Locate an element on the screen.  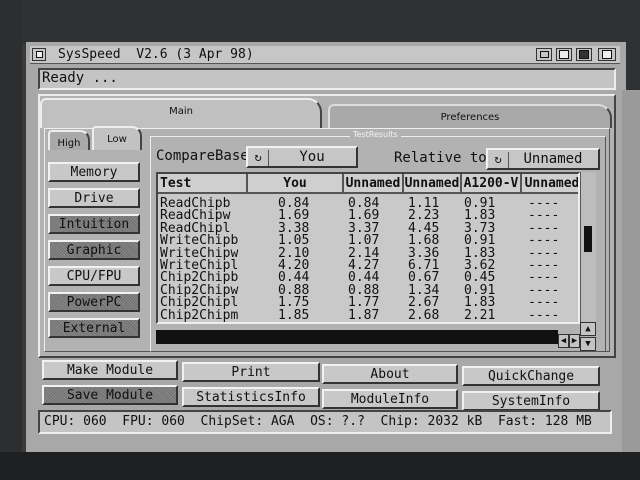
tab-high: High is located at coordinates (69, 140).